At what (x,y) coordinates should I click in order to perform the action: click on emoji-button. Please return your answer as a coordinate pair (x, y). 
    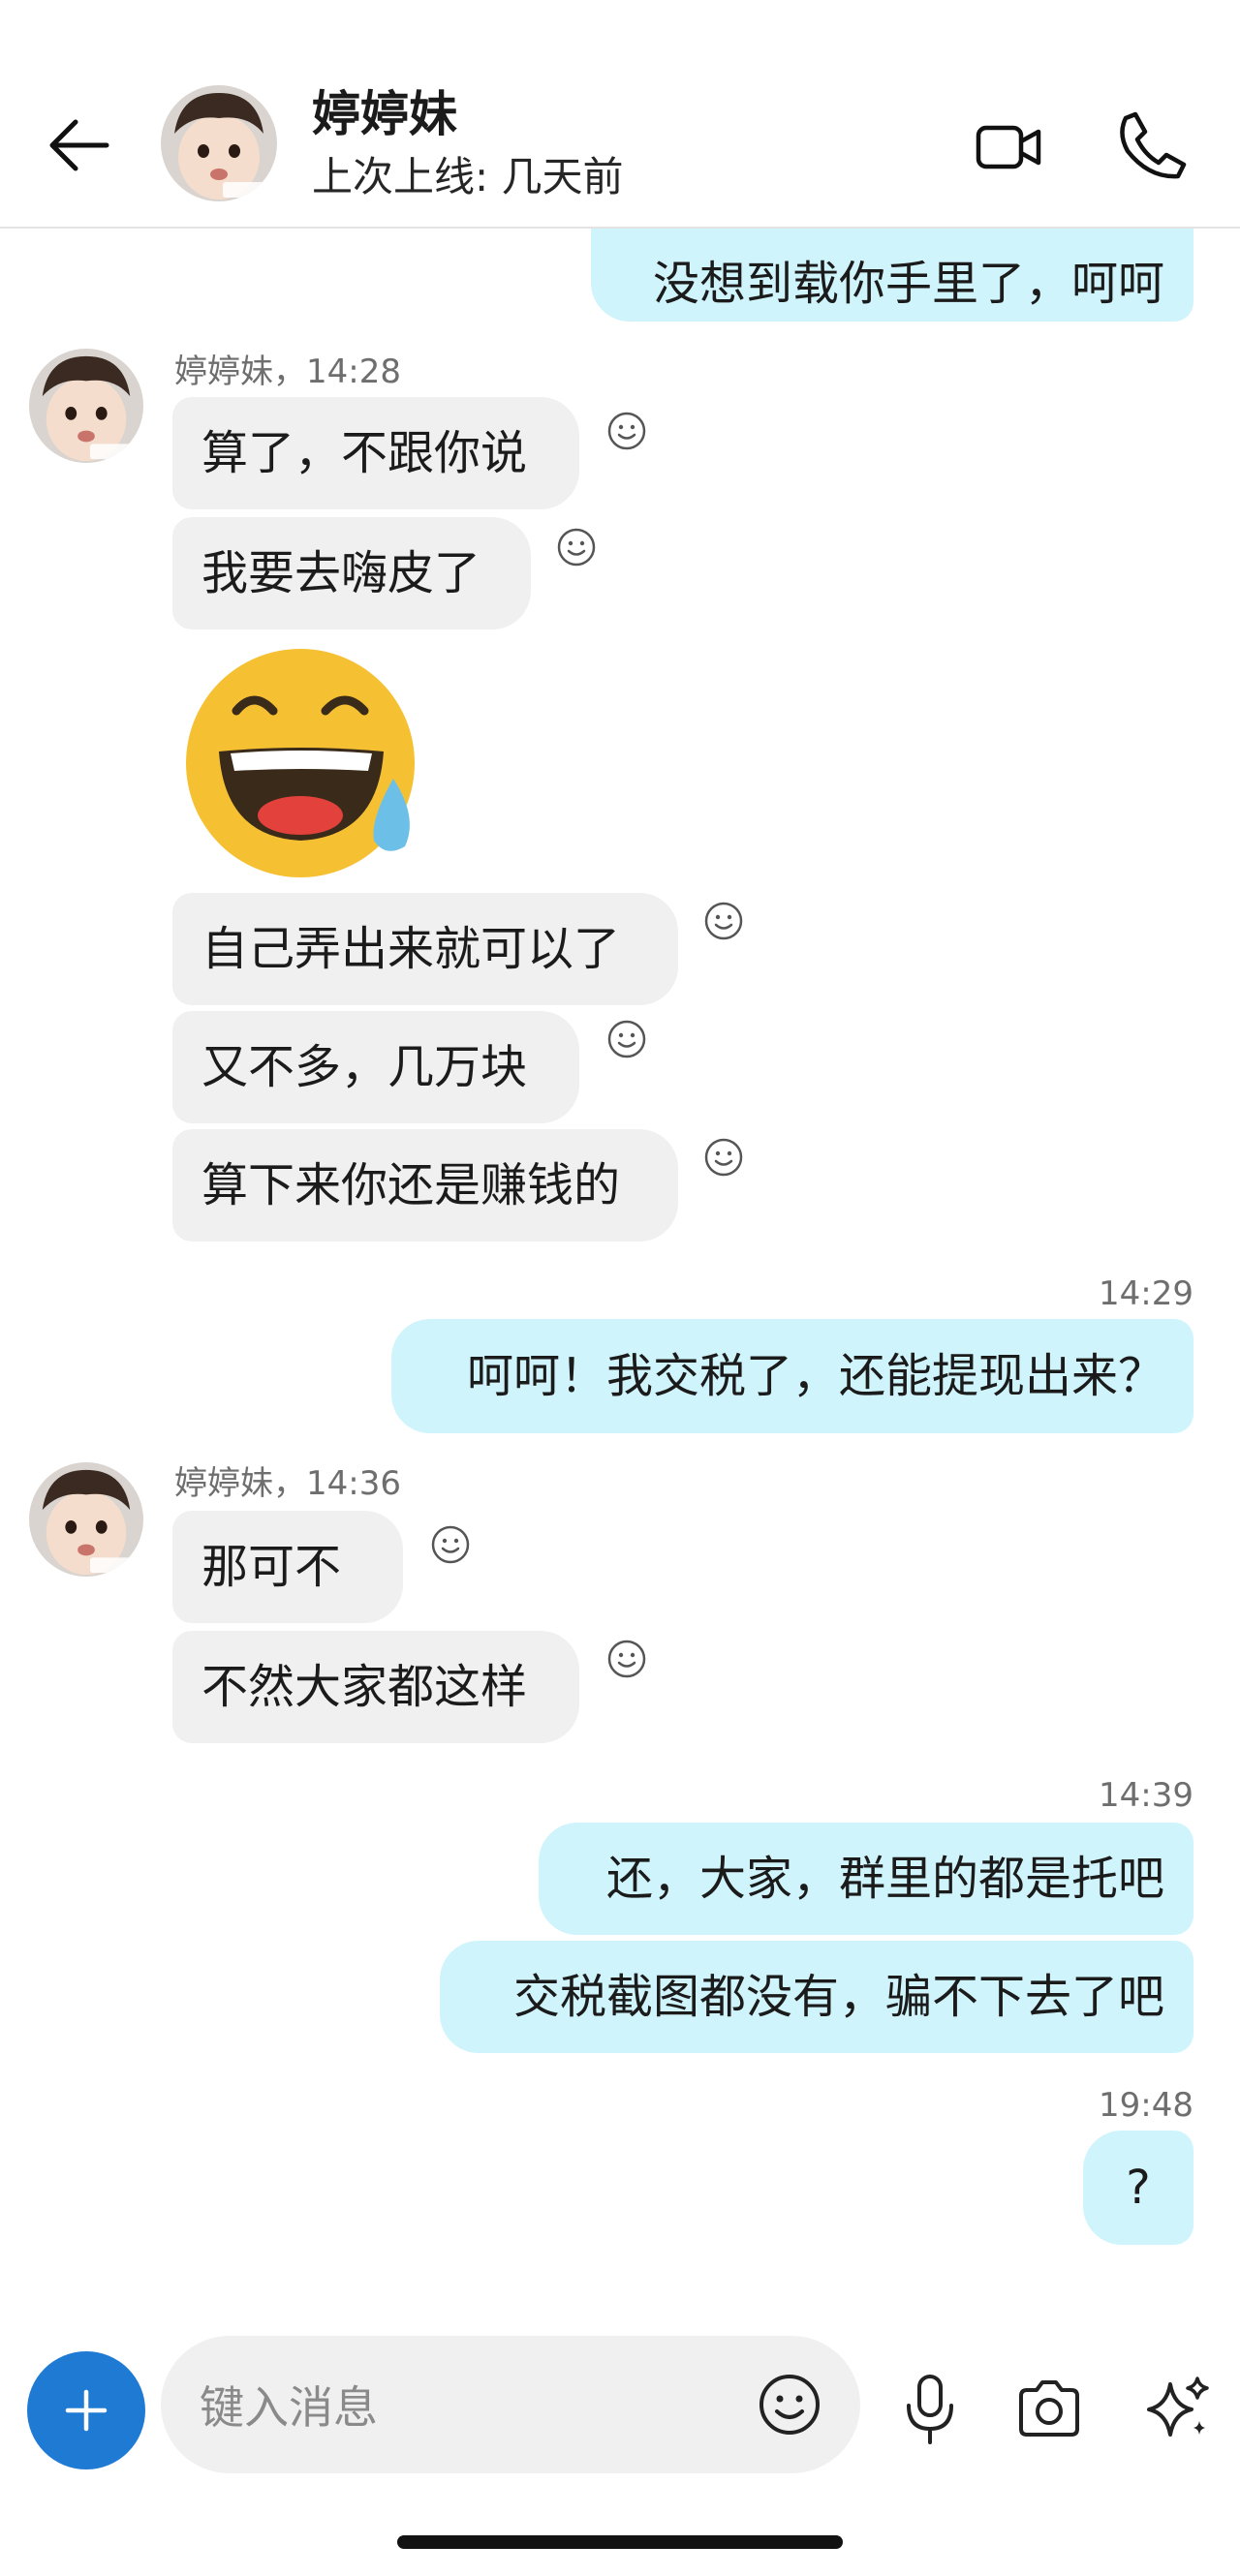
    Looking at the image, I should click on (790, 2405).